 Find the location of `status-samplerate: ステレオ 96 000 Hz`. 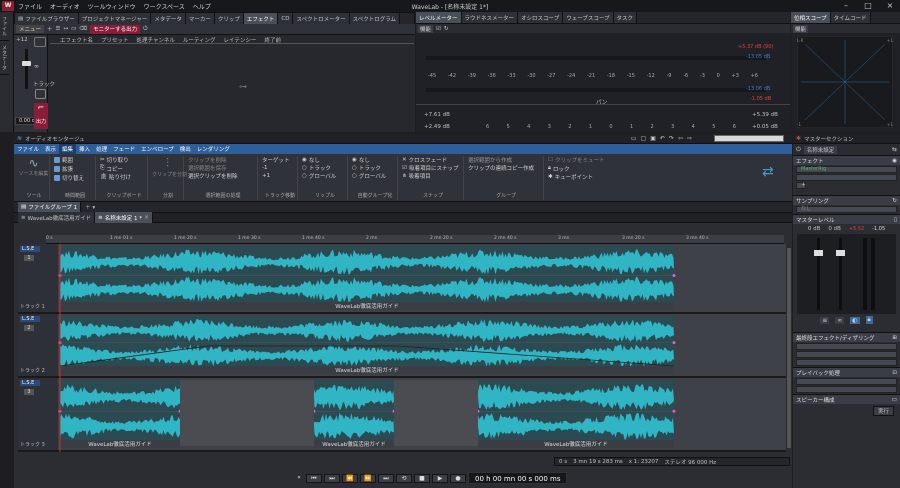

status-samplerate: ステレオ 96 000 Hz is located at coordinates (690, 462).